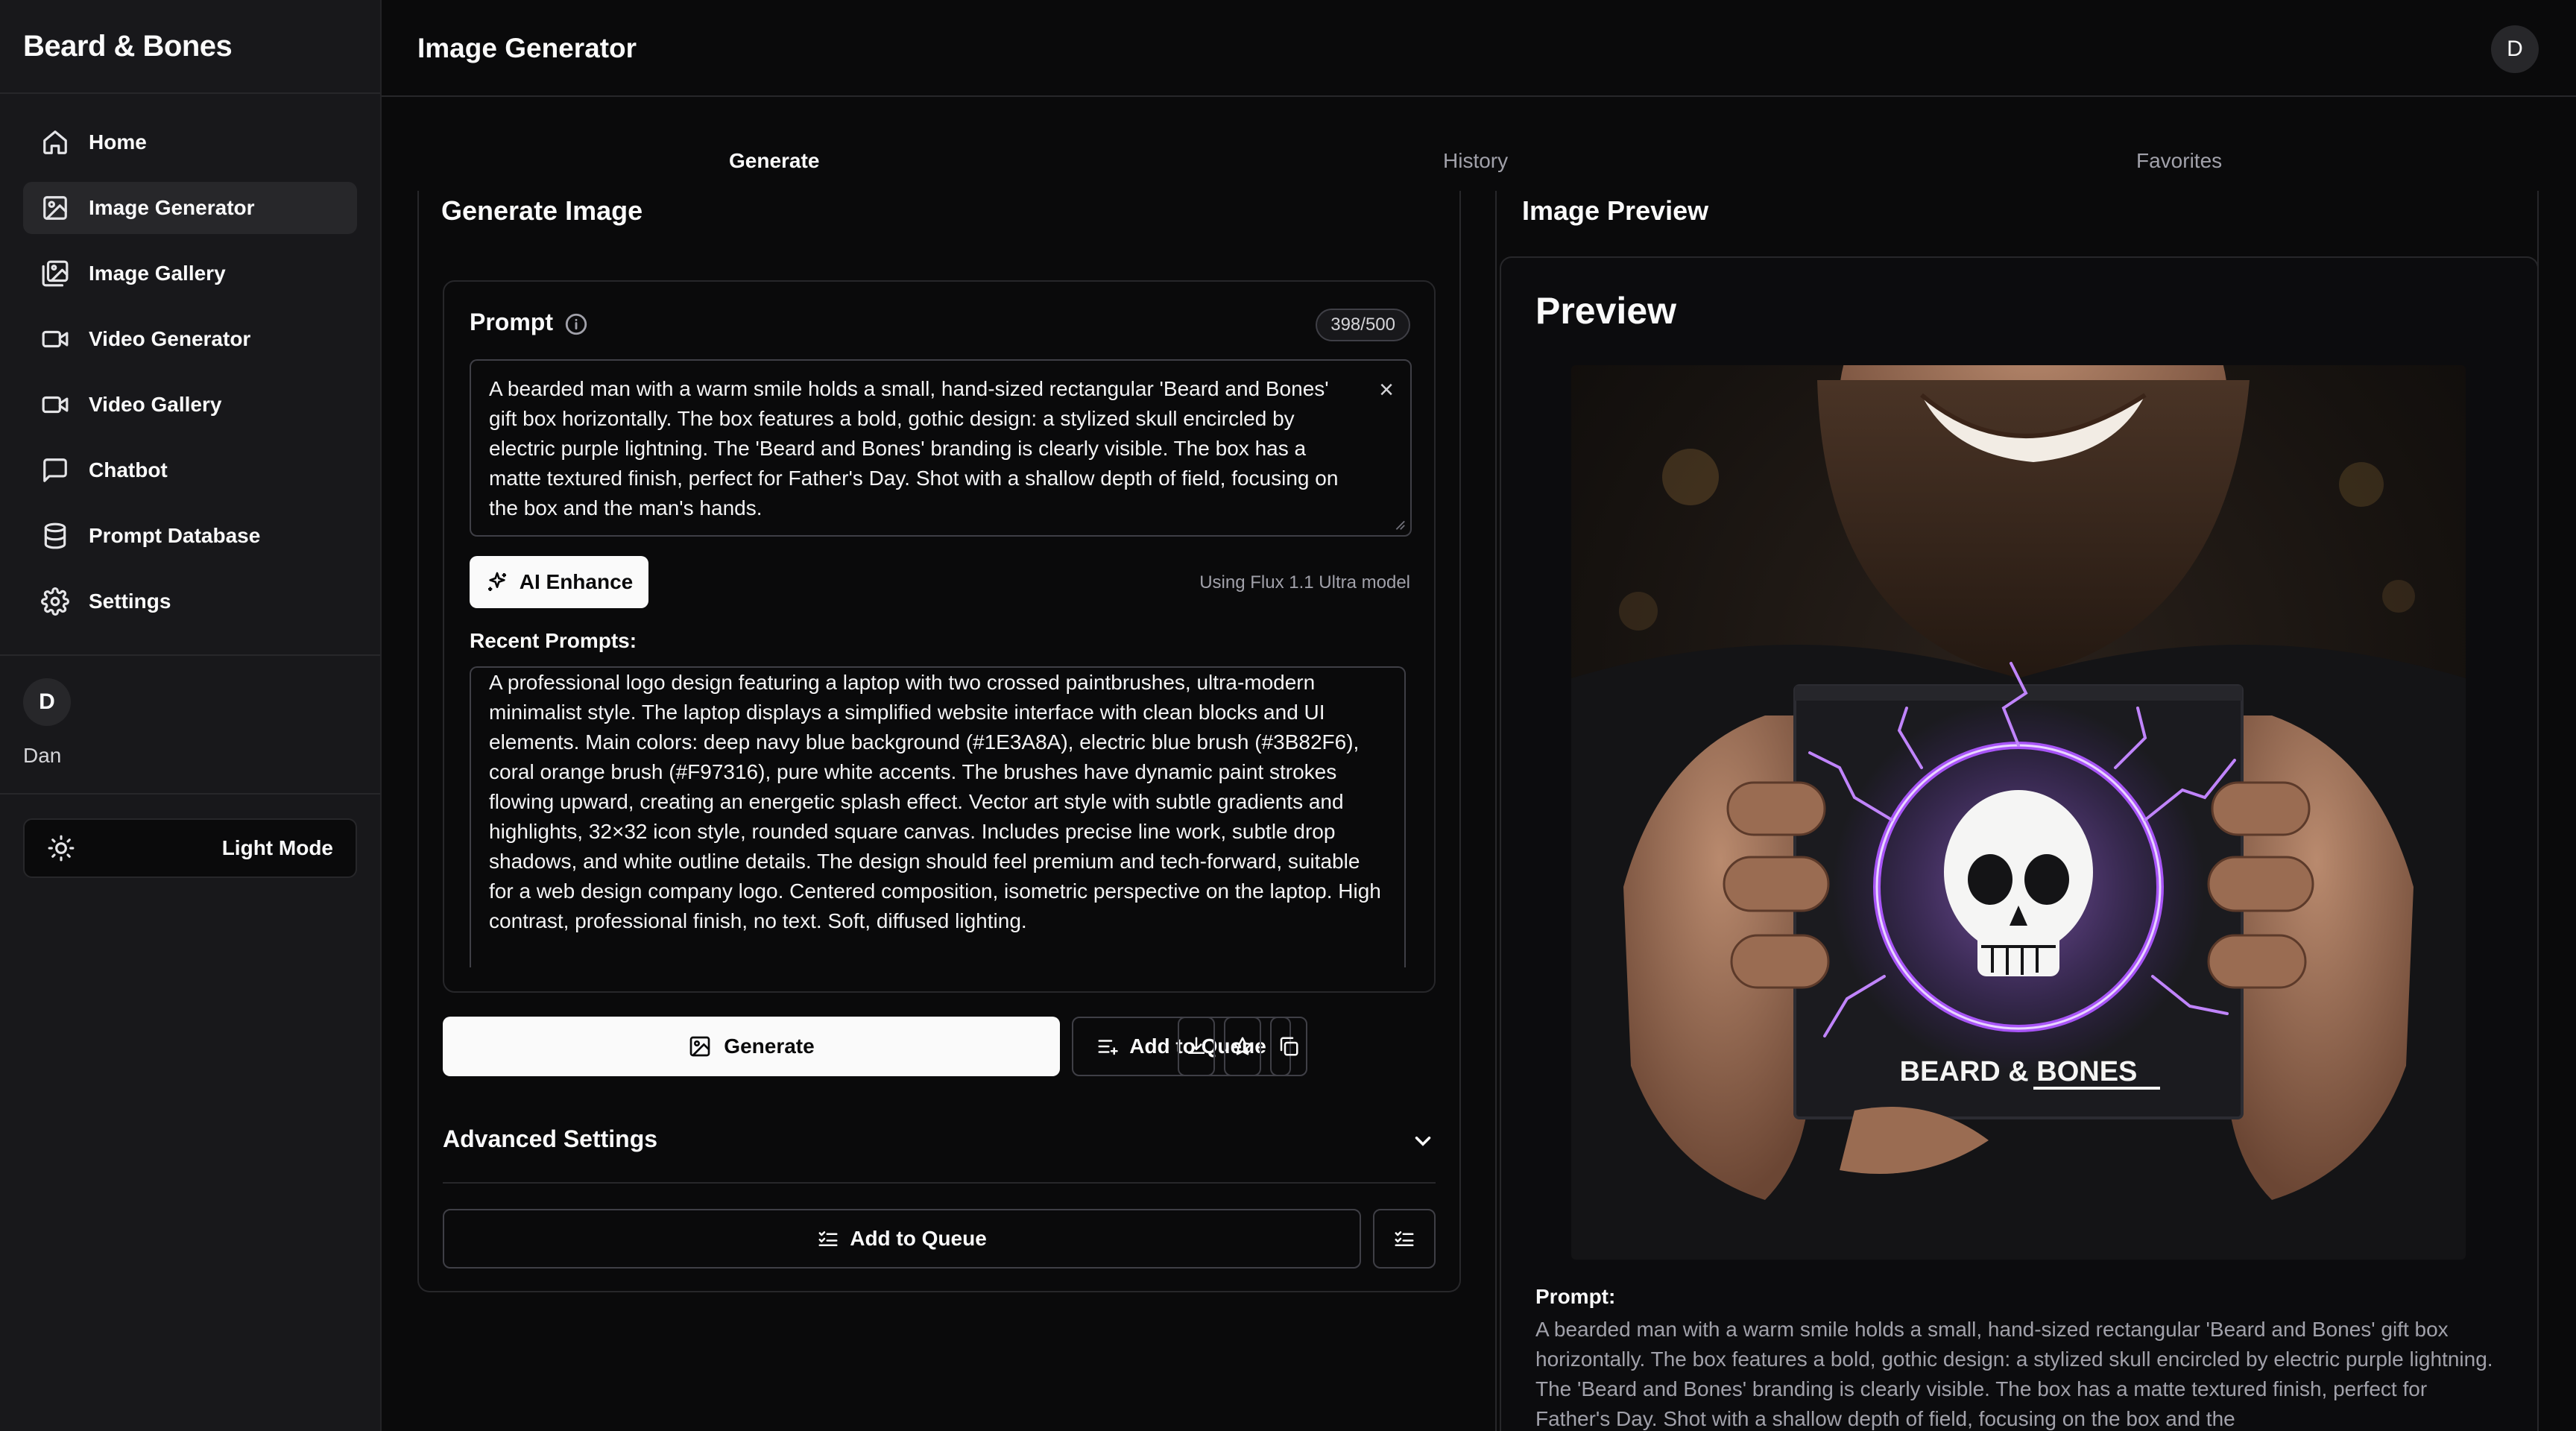 Image resolution: width=2576 pixels, height=1431 pixels. What do you see at coordinates (939, 1183) in the screenshot?
I see `divider` at bounding box center [939, 1183].